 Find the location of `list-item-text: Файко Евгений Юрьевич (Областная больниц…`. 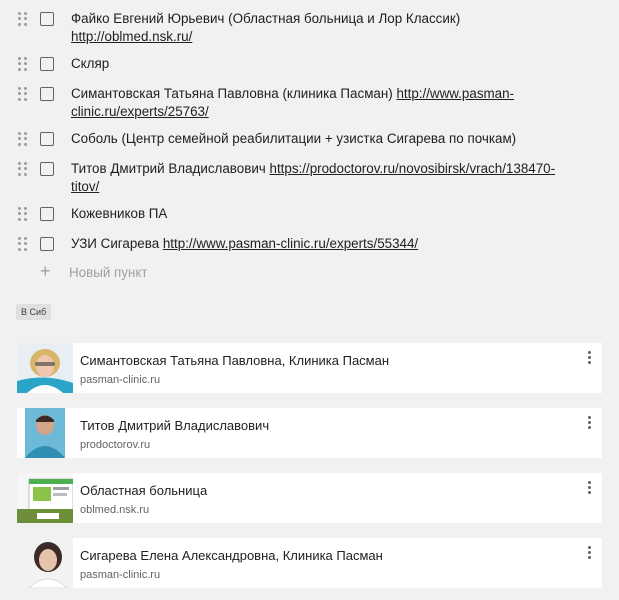

list-item-text: Файко Евгений Юрьевич (Областная больниц… is located at coordinates (306, 28).